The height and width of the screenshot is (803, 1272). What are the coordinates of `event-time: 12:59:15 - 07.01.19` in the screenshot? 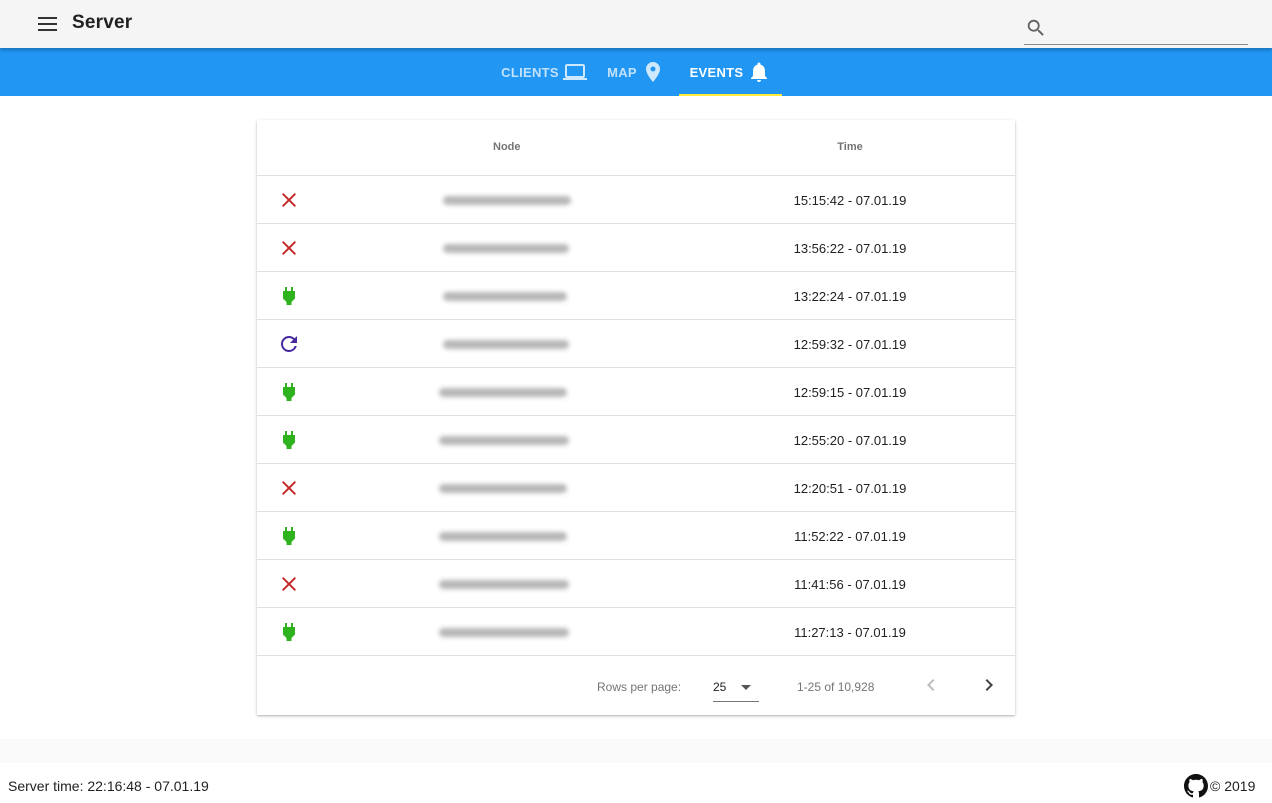 It's located at (850, 392).